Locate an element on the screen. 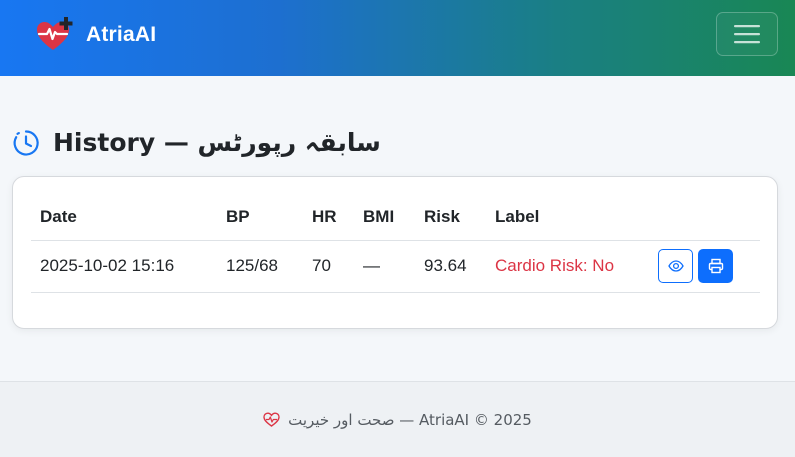 Image resolution: width=795 pixels, height=457 pixels. clock-icon is located at coordinates (26, 142).